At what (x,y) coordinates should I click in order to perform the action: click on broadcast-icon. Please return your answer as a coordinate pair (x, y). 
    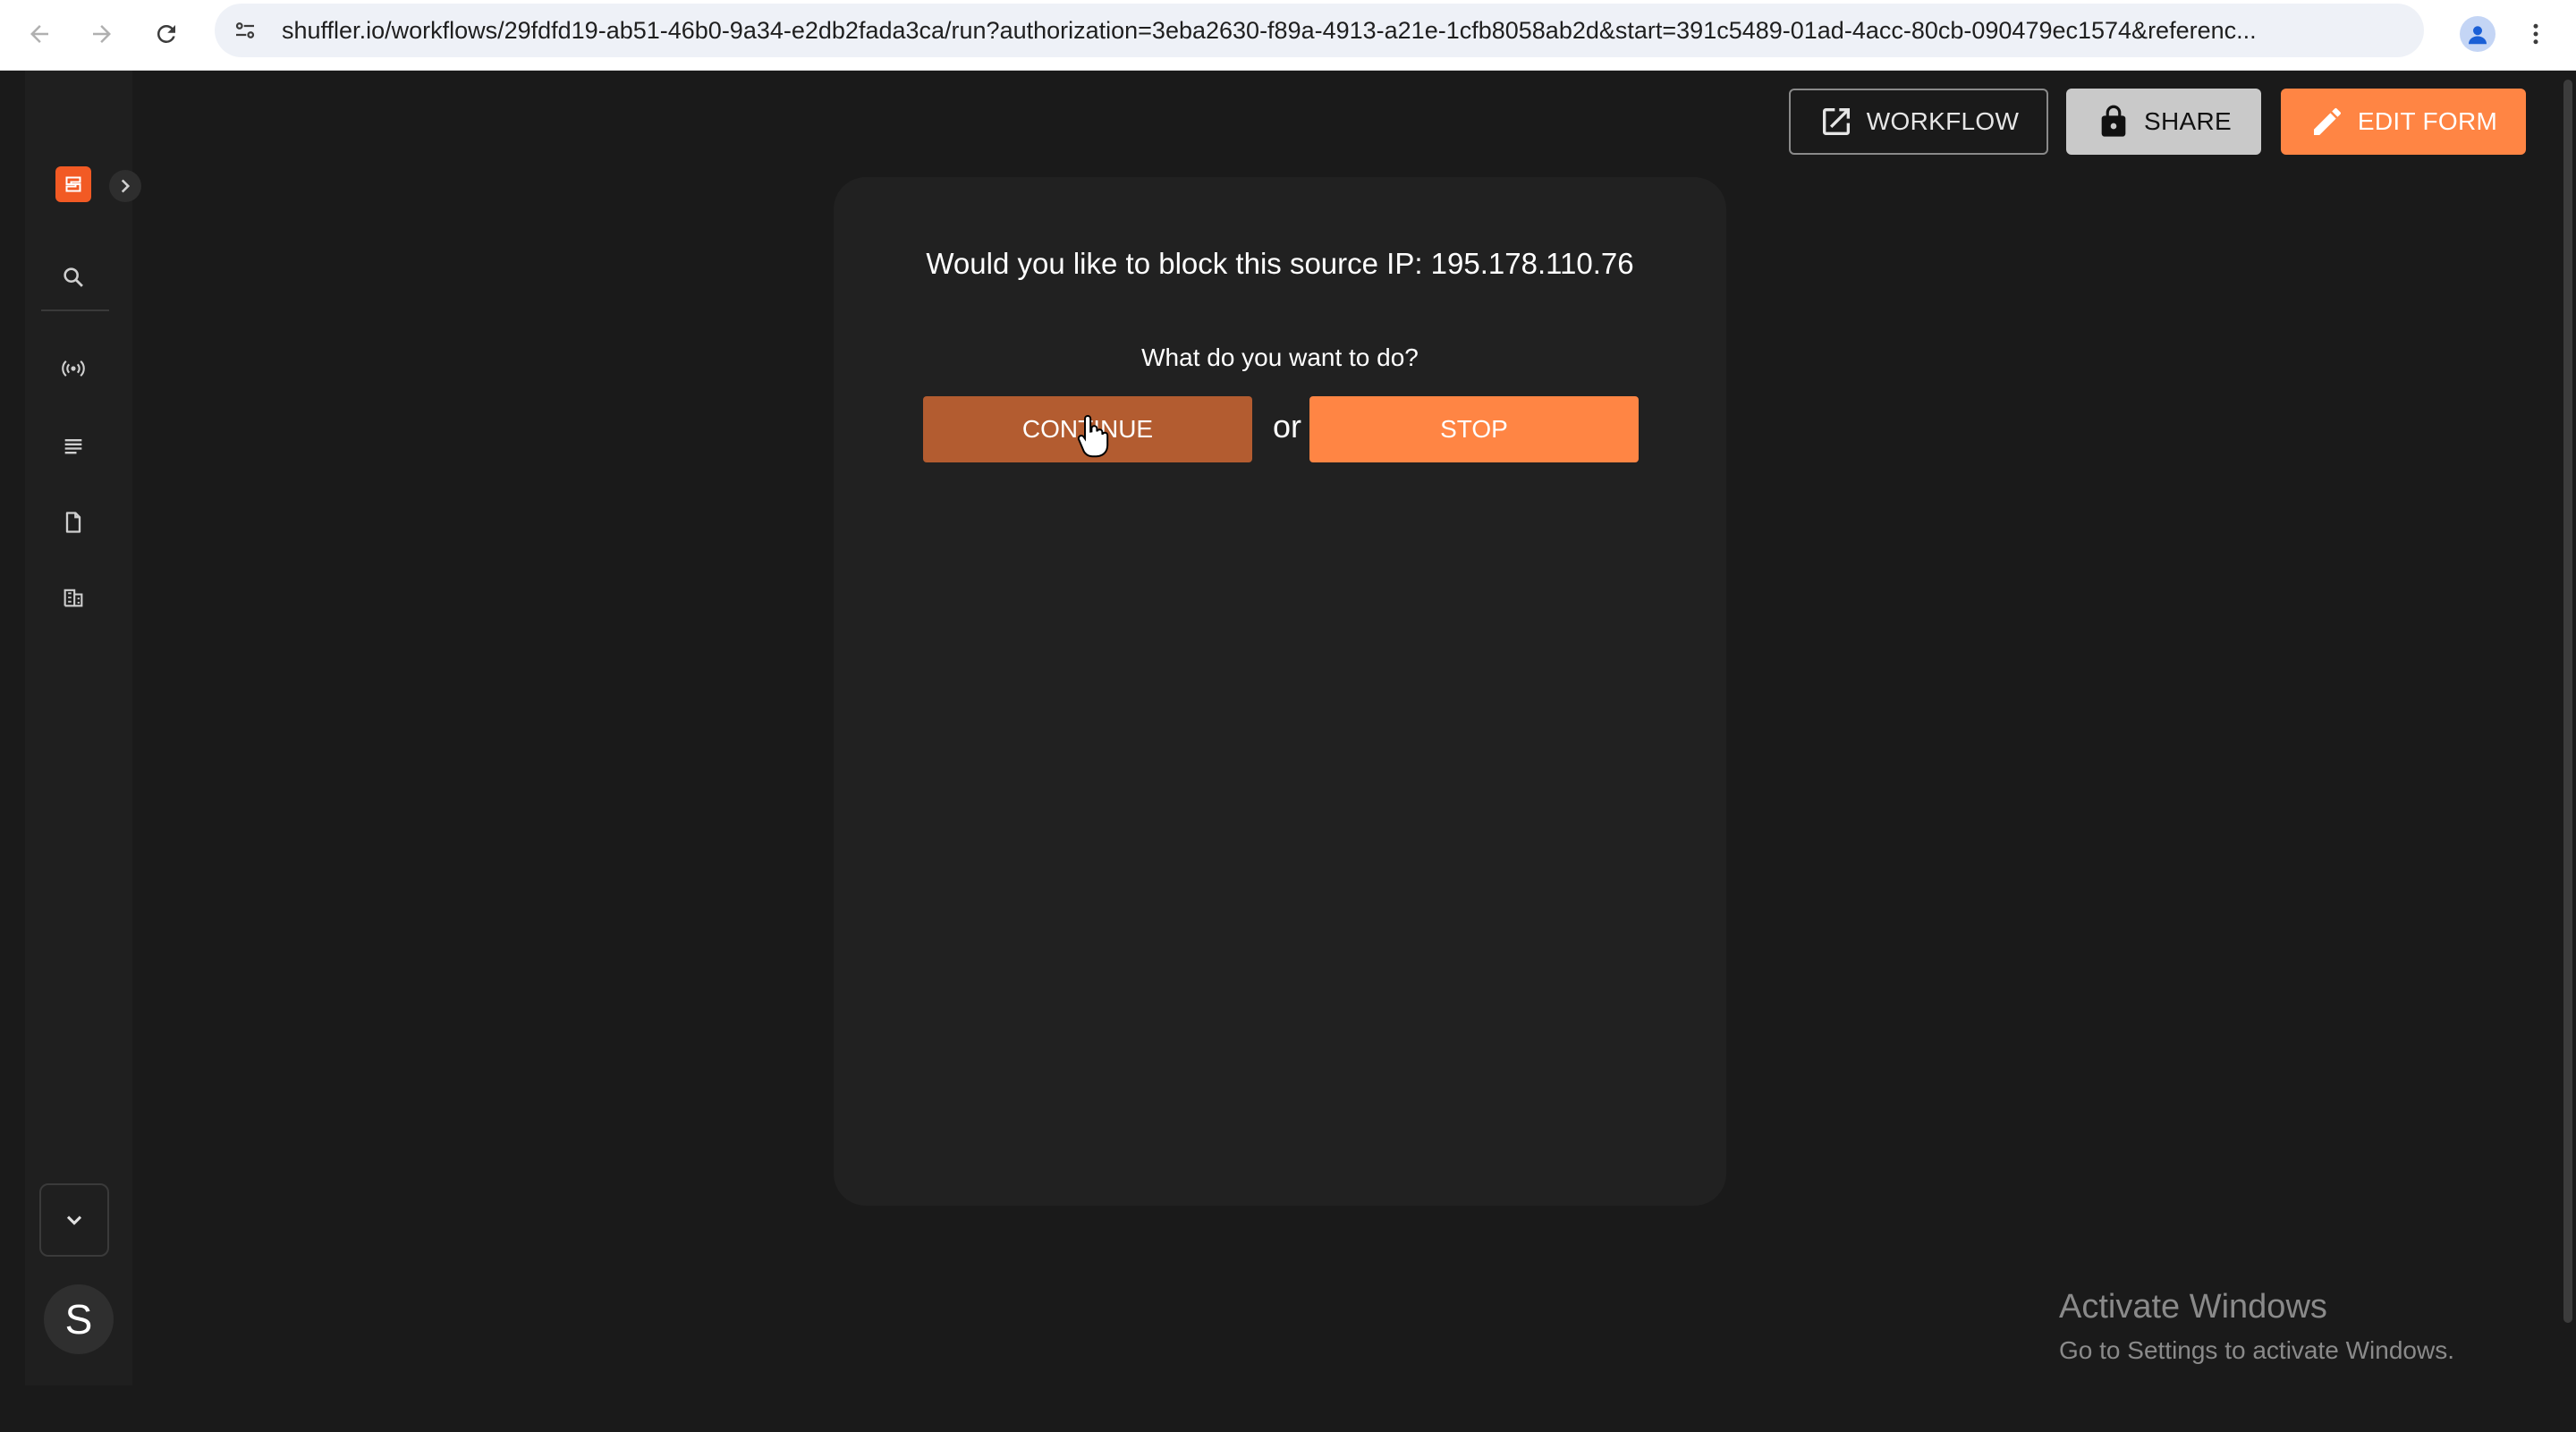
    Looking at the image, I should click on (73, 368).